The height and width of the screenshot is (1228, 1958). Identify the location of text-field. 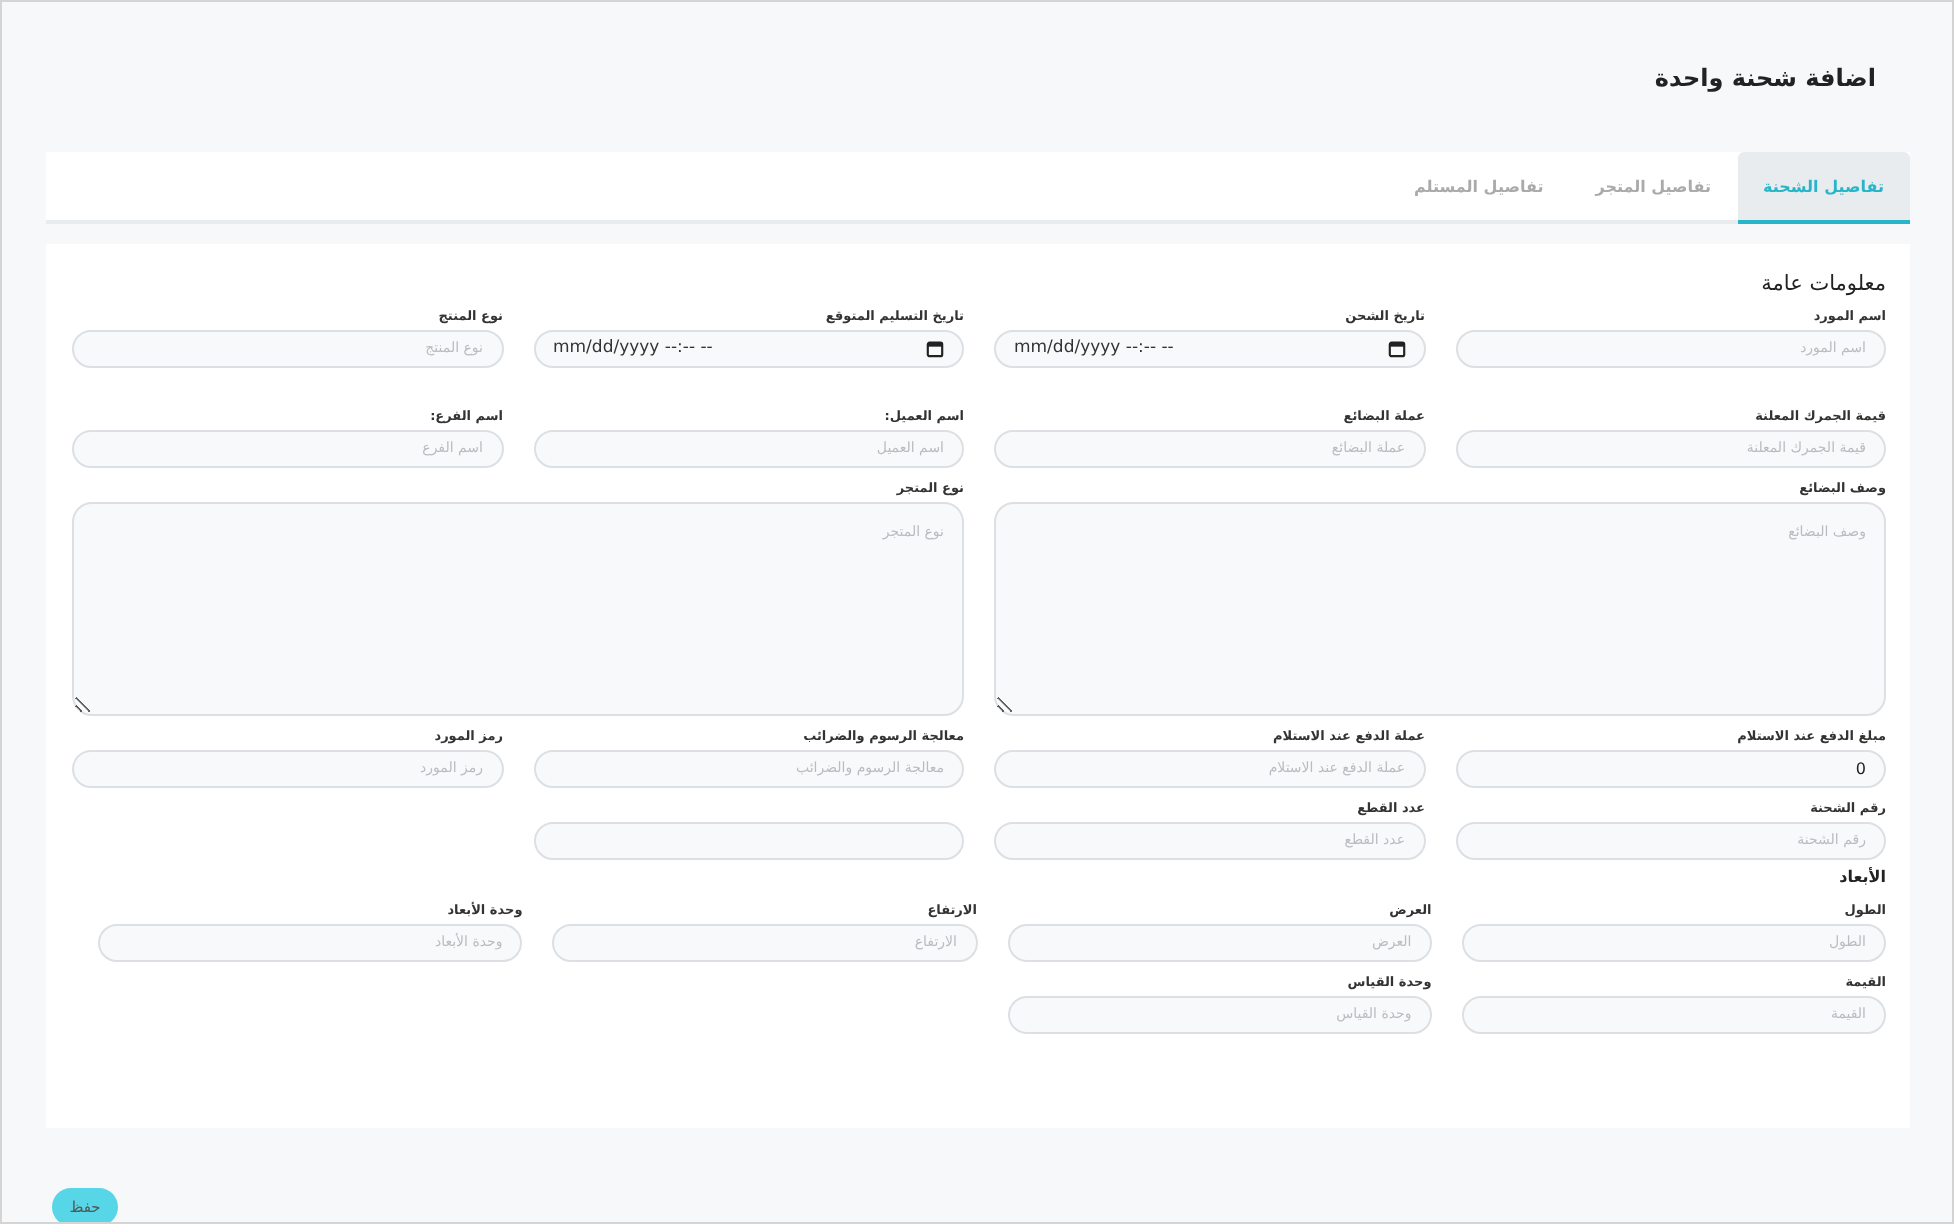
(748, 841).